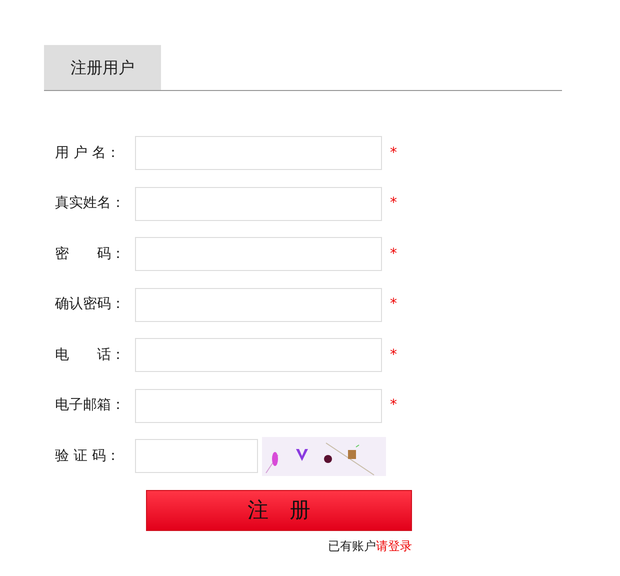 The width and height of the screenshot is (620, 576). Describe the element at coordinates (90, 405) in the screenshot. I see `field-label: 电子邮箱：` at that location.